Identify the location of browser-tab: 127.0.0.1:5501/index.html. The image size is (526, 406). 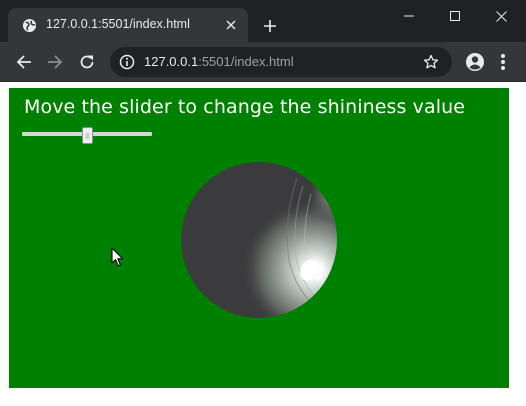
(128, 25).